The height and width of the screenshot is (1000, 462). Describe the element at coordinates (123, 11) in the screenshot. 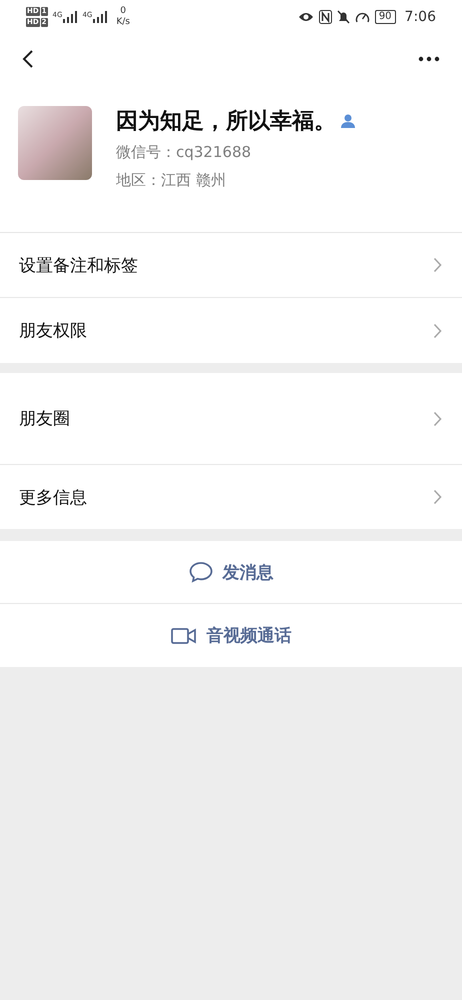

I see `network-speed-value: 0` at that location.